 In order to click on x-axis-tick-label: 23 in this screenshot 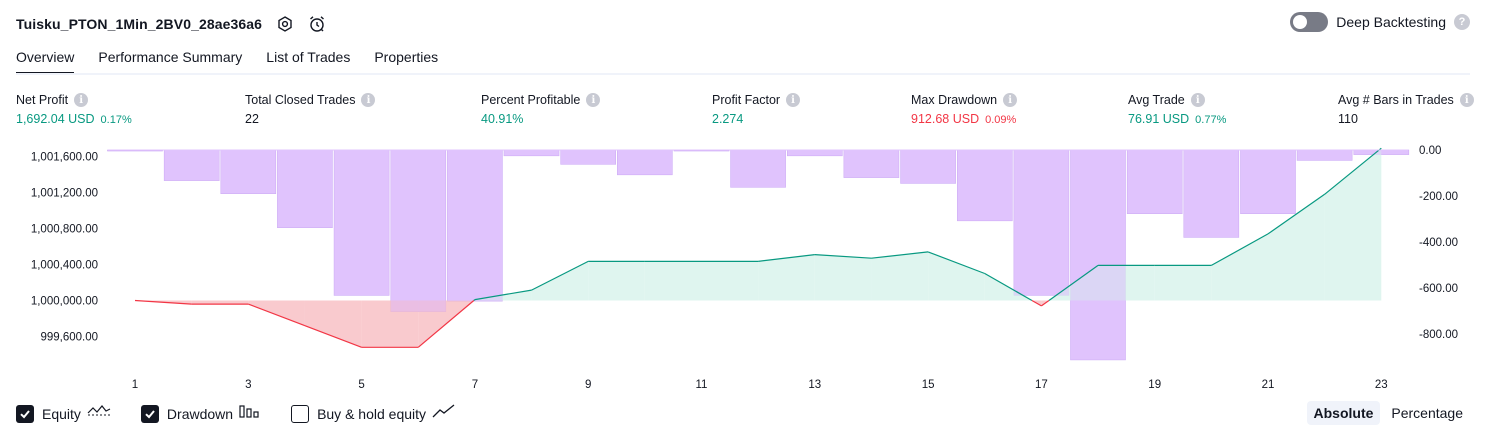, I will do `click(1381, 385)`.